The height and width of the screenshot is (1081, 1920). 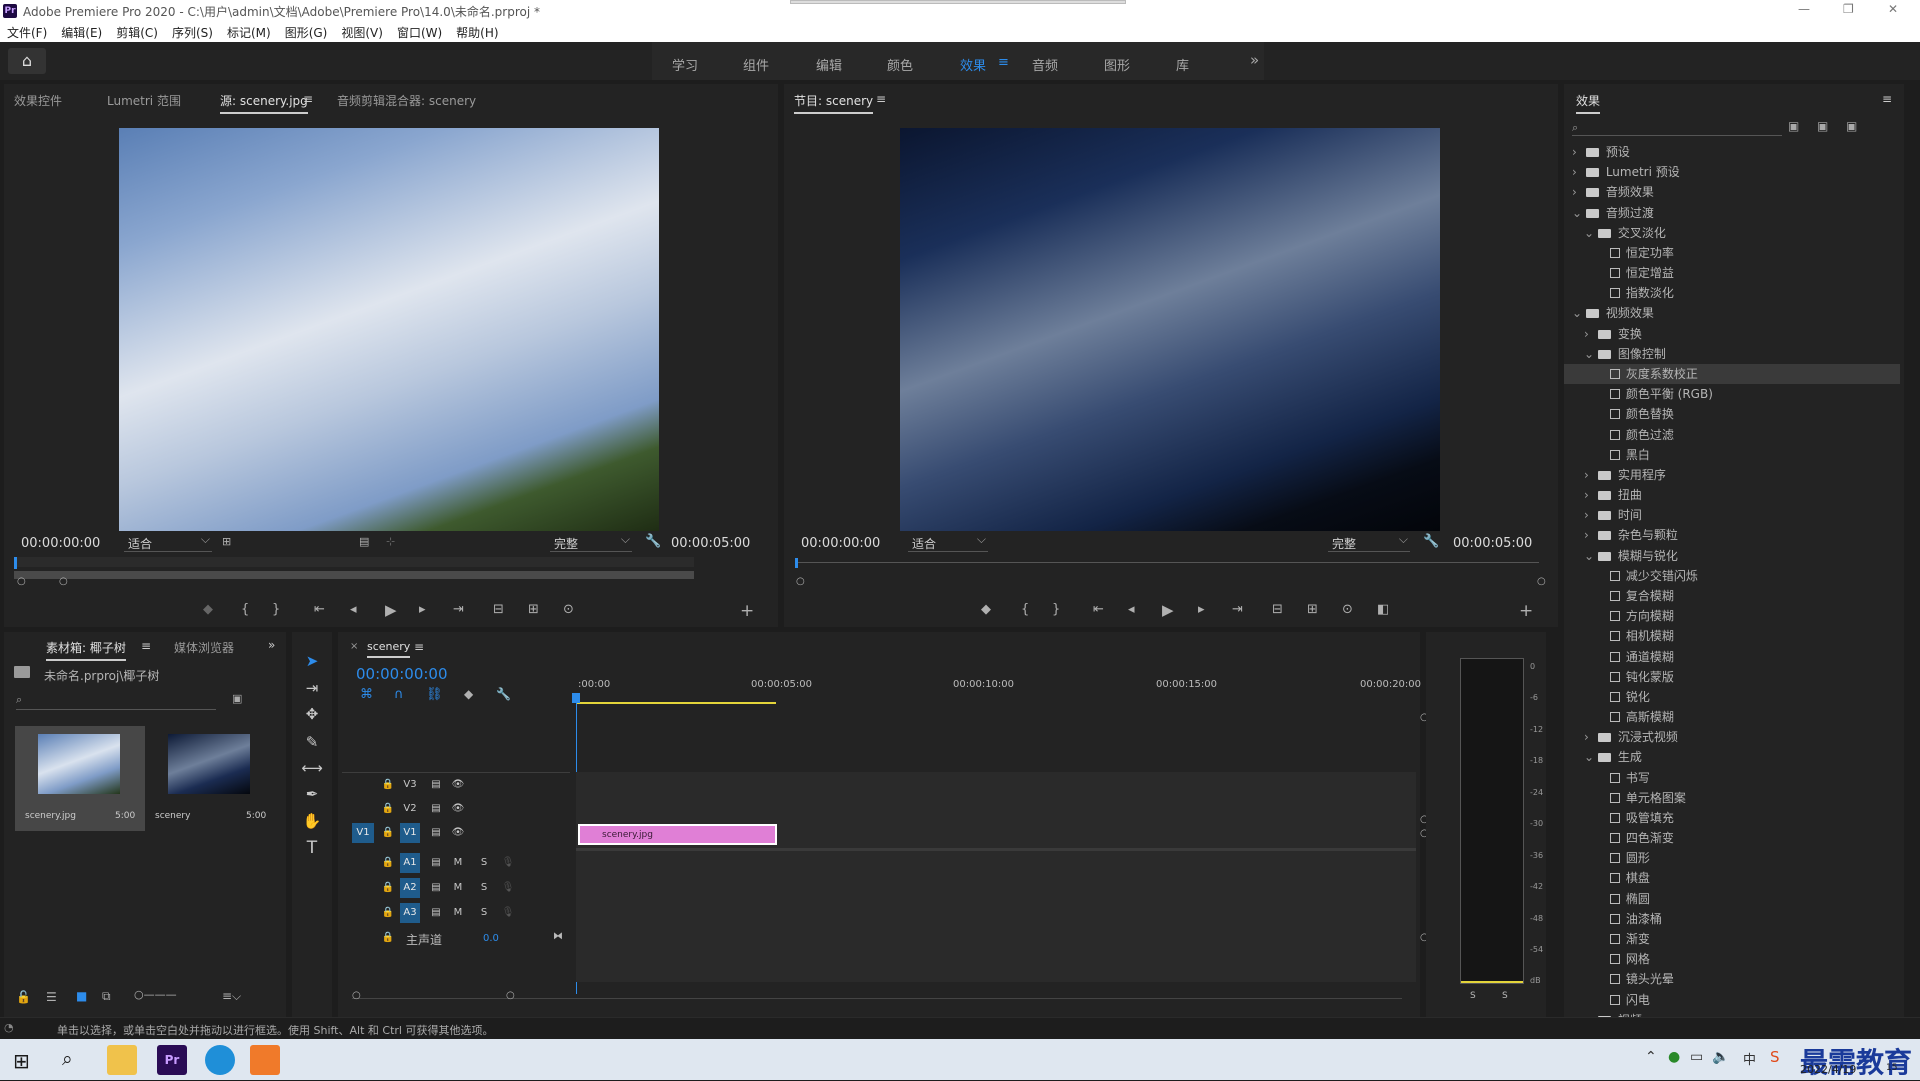 What do you see at coordinates (86, 650) in the screenshot?
I see `tab-bin: 素材箱: 椰子树` at bounding box center [86, 650].